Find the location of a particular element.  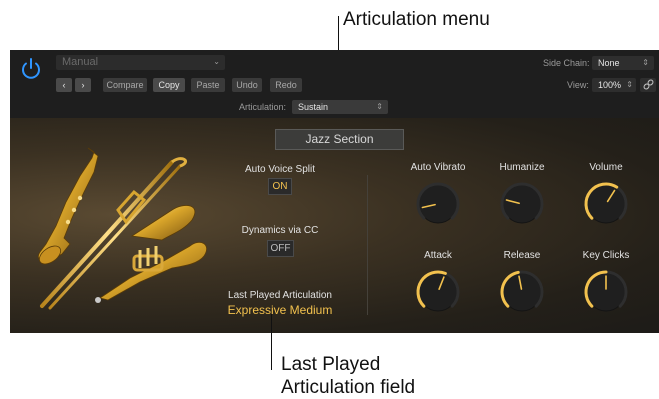

key-clicks-knob: Key Clicks is located at coordinates (606, 282).